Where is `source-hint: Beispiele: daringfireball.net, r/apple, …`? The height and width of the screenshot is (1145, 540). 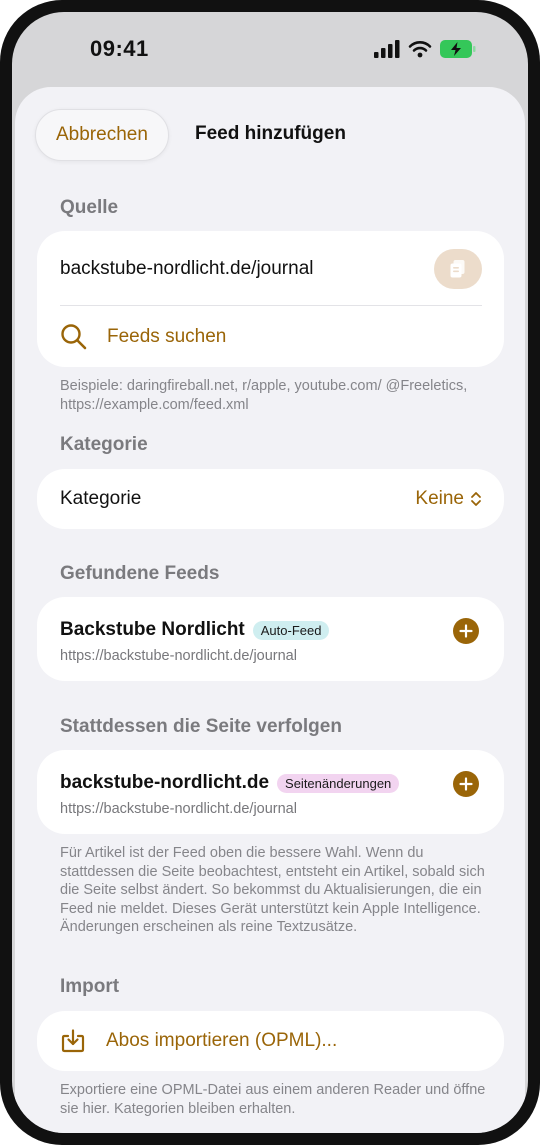 source-hint: Beispiele: daringfireball.net, r/apple, … is located at coordinates (264, 395).